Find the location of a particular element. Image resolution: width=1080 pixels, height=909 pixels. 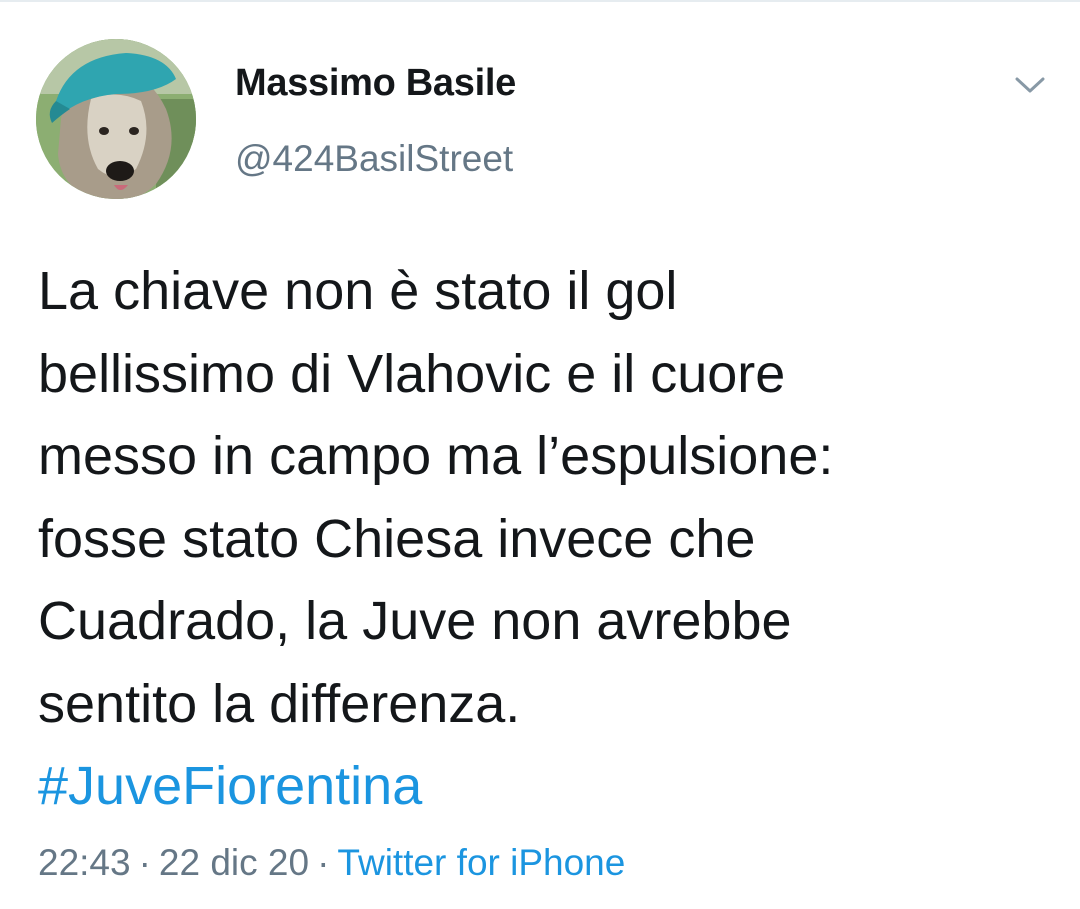

dog-avatar-icon is located at coordinates (116, 119).